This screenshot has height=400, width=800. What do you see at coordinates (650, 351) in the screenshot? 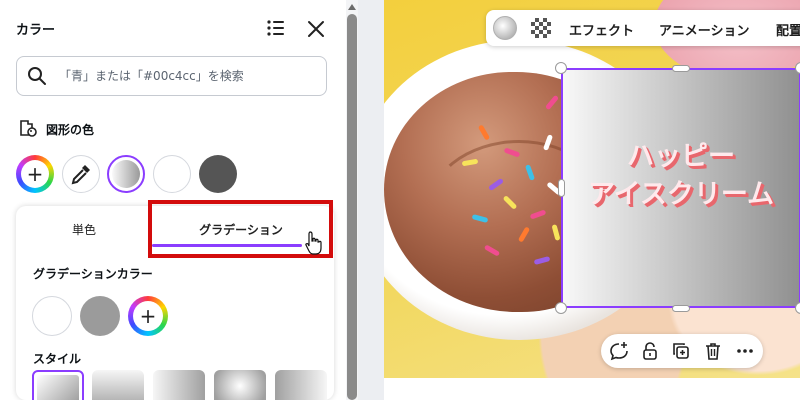
I see `lock-icon` at bounding box center [650, 351].